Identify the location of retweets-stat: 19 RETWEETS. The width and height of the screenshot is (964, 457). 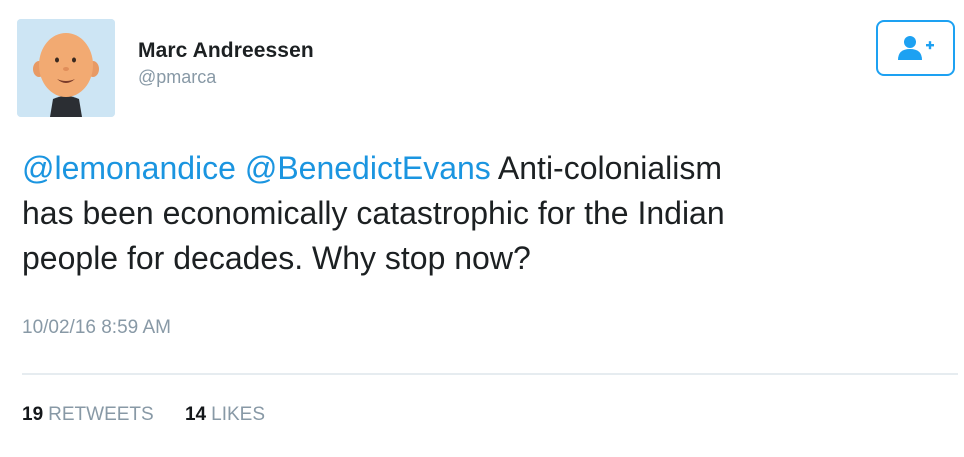
(88, 415).